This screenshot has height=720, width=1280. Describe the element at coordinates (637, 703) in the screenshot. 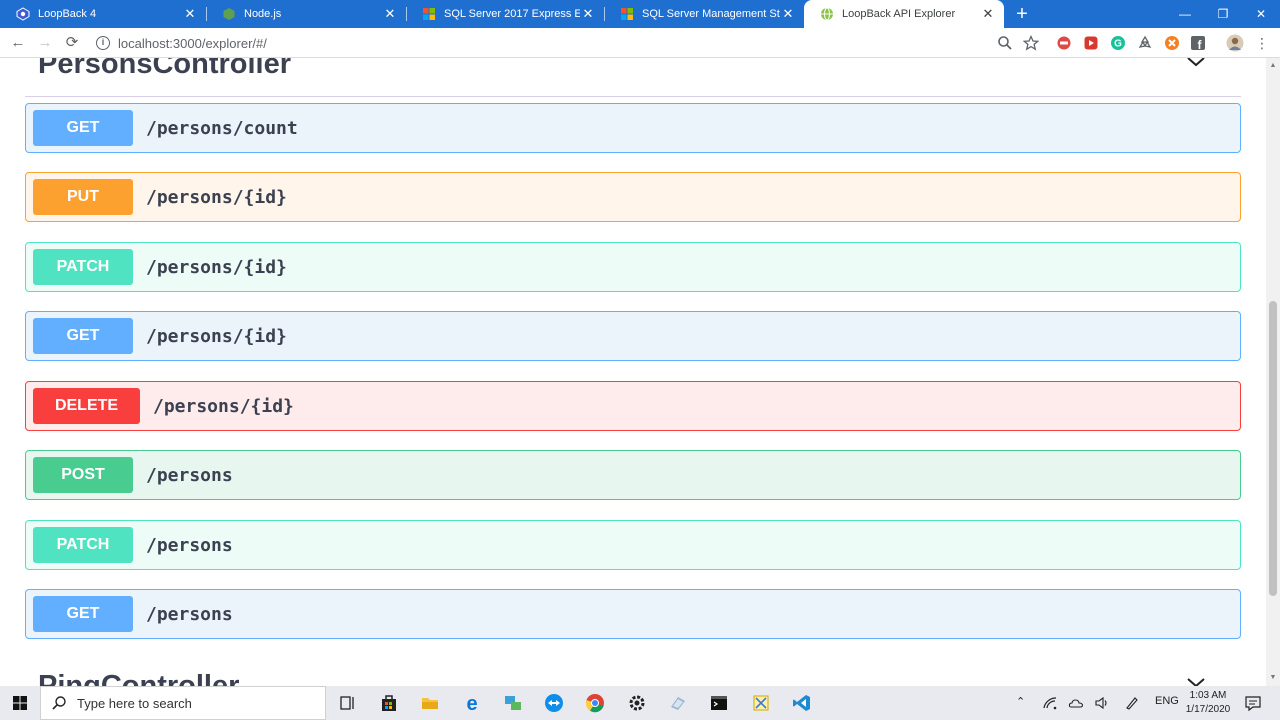

I see `settings-gear-icon` at that location.